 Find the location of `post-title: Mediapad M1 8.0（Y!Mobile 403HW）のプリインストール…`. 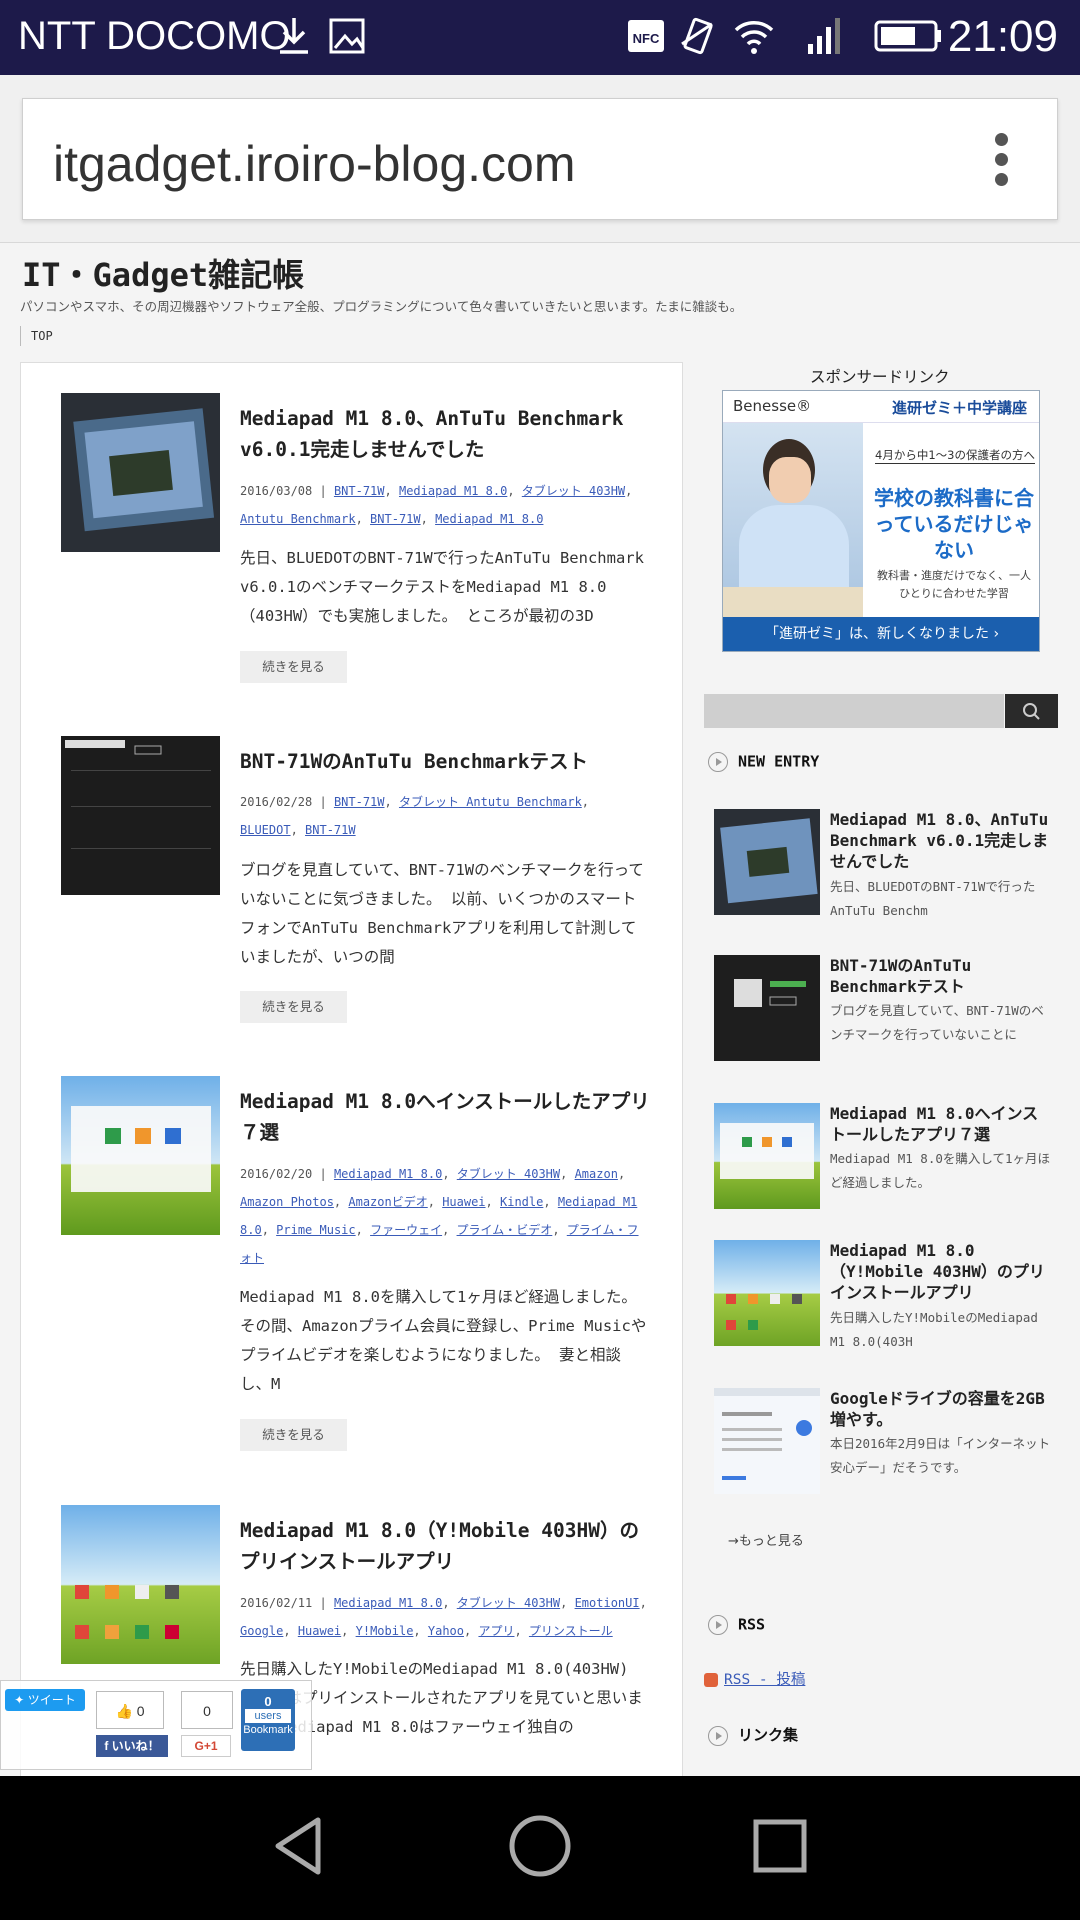

post-title: Mediapad M1 8.0（Y!Mobile 403HW）のプリインストール… is located at coordinates (445, 1546).